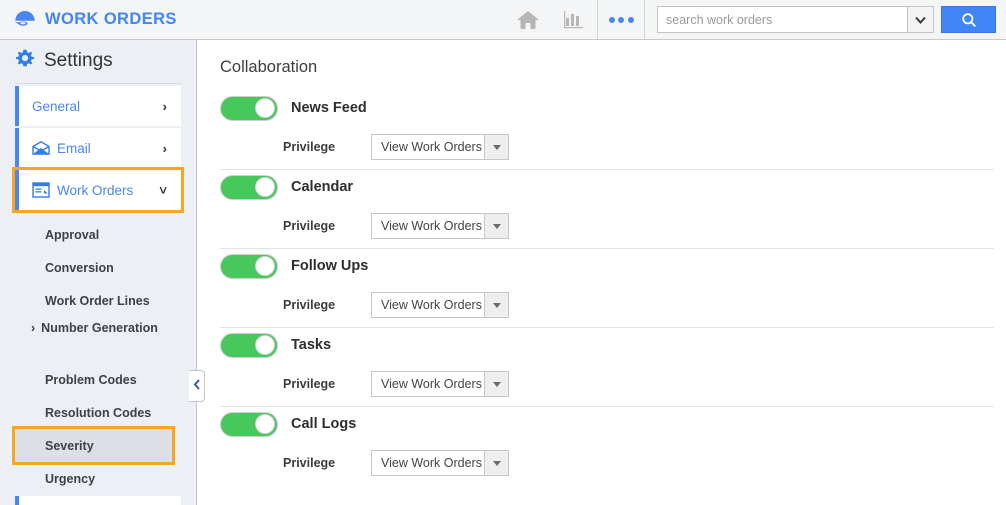  Describe the element at coordinates (98, 340) in the screenshot. I see `sidebar-subitem-number-generation: › Number Generation` at that location.